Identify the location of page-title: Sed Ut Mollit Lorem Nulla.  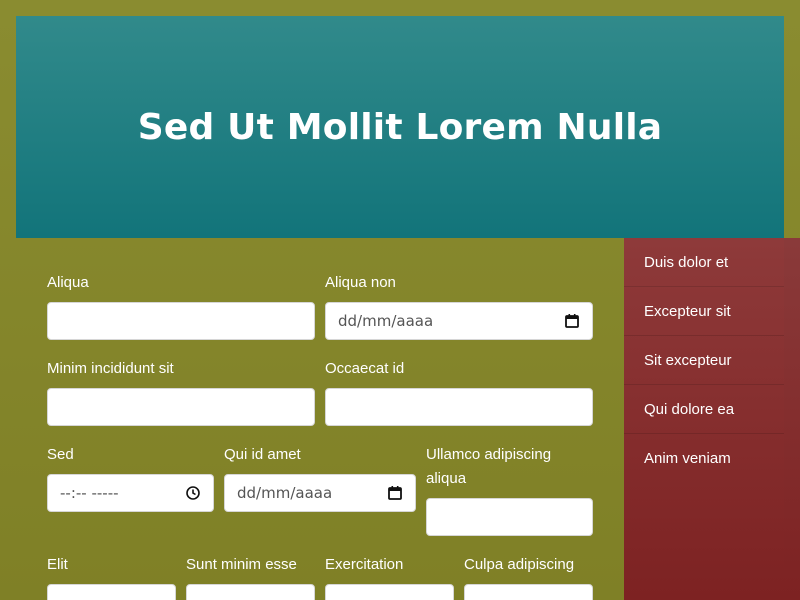
(400, 127).